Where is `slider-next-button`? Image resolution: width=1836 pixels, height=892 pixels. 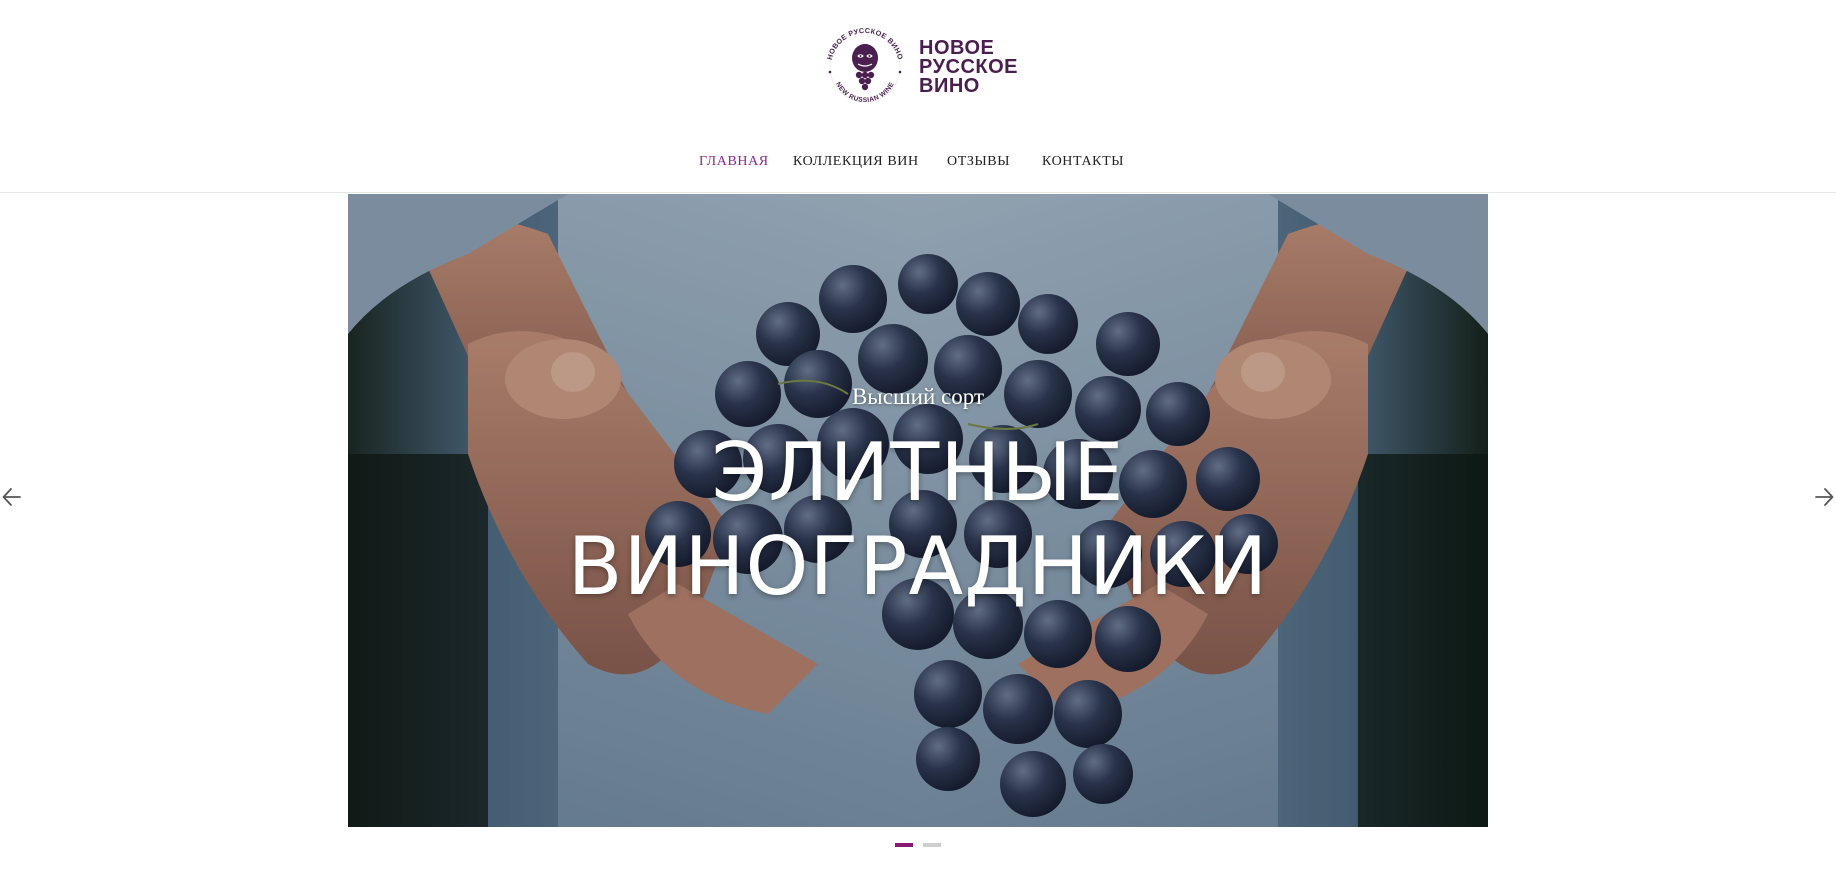 slider-next-button is located at coordinates (1824, 497).